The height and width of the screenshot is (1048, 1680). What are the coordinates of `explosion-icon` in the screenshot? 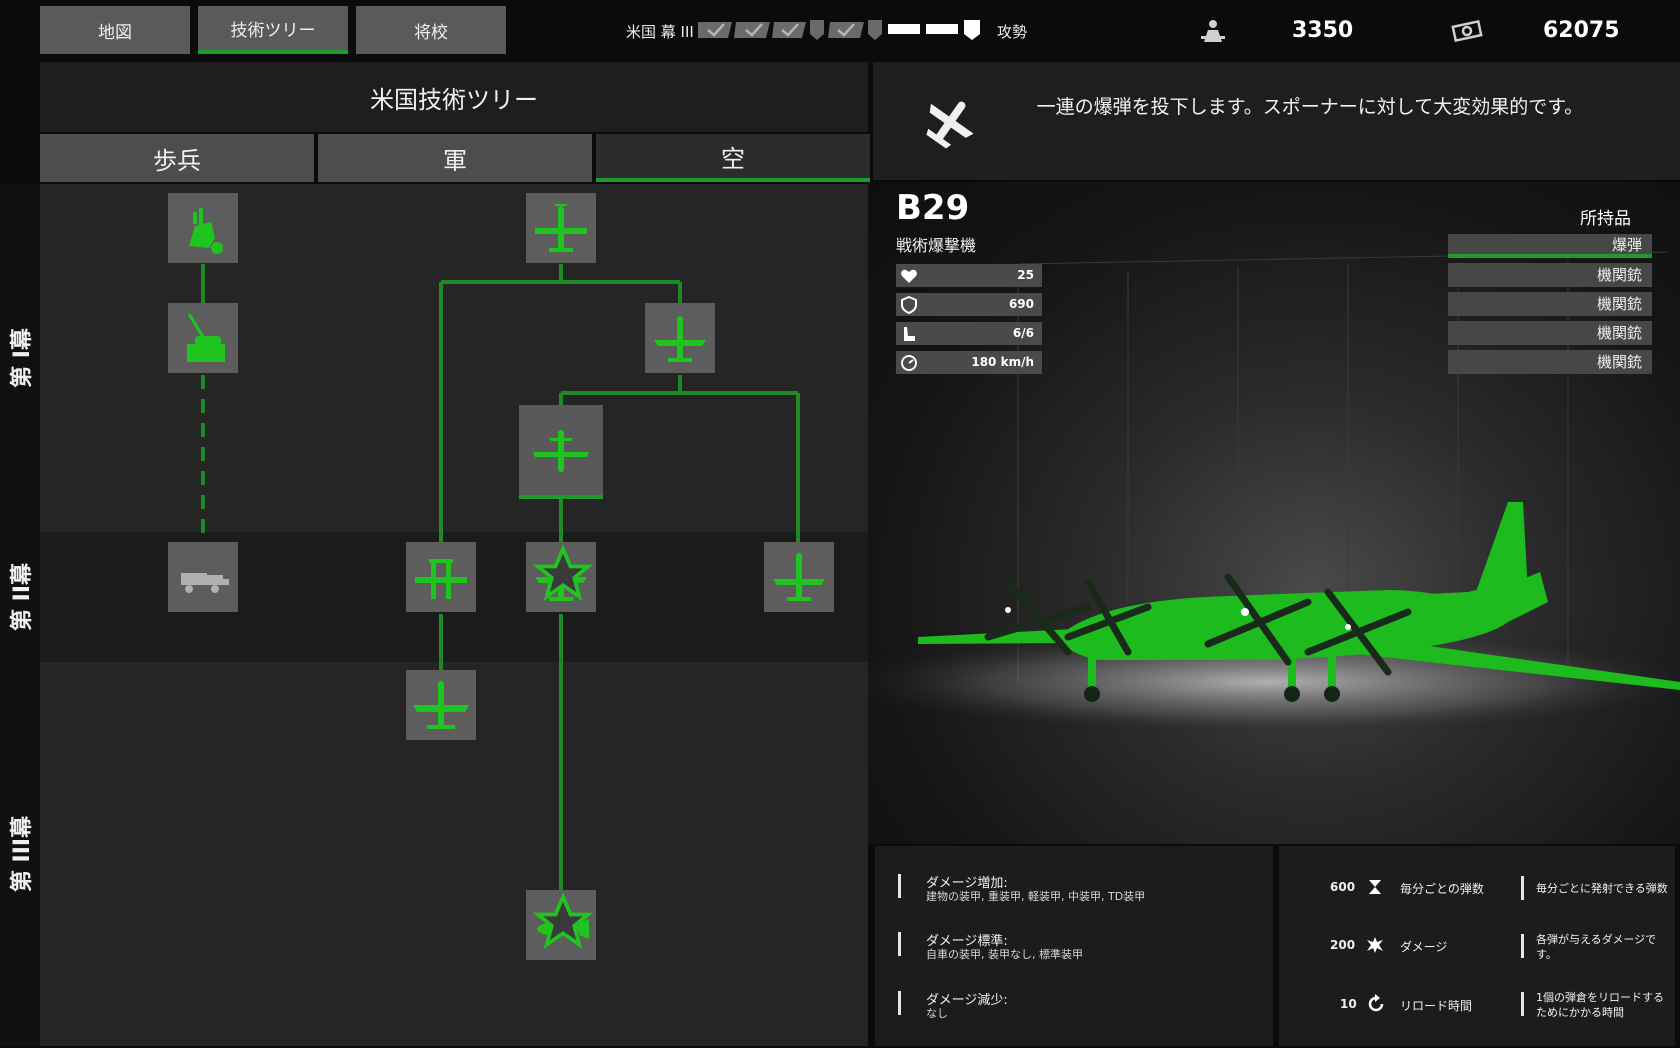 It's located at (1375, 945).